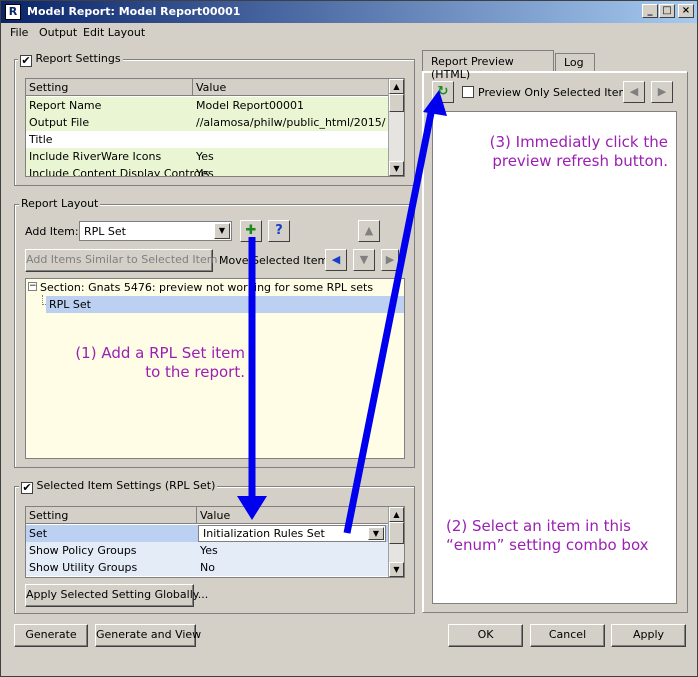  What do you see at coordinates (252, 508) in the screenshot?
I see `arrow-head-down-icon` at bounding box center [252, 508].